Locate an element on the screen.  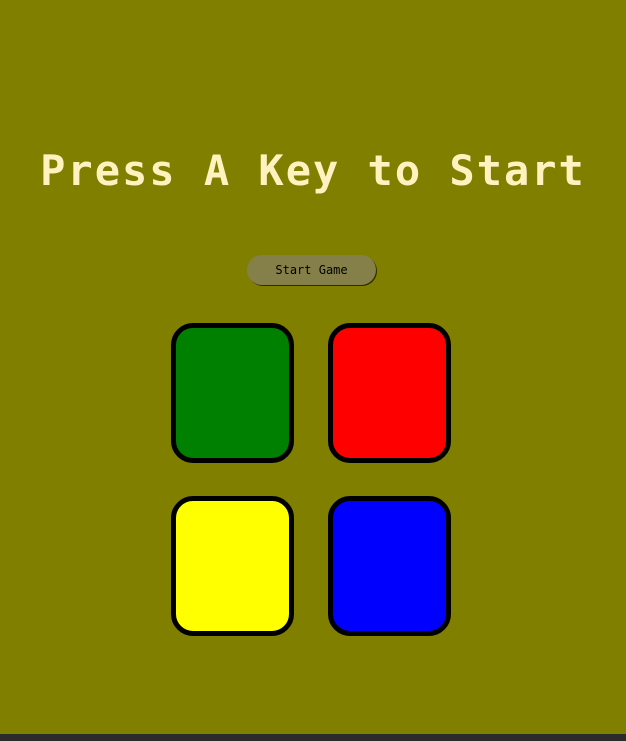
start-game-button: Start Game is located at coordinates (311, 270).